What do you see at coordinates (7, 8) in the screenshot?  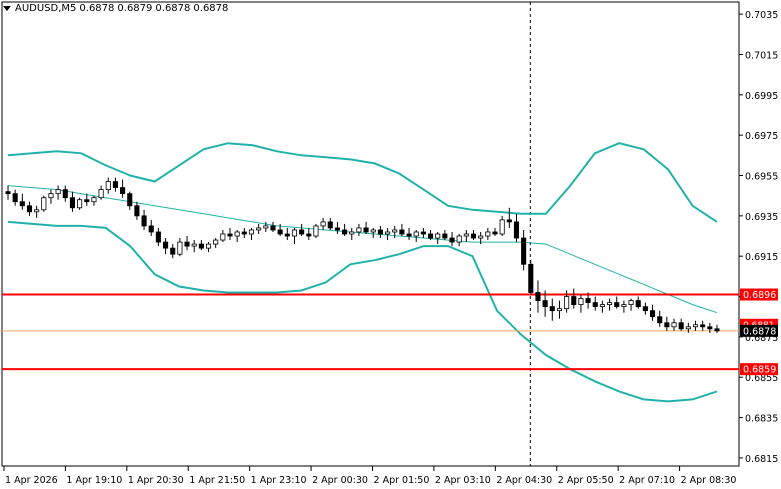 I see `dropdown-triangle-icon` at bounding box center [7, 8].